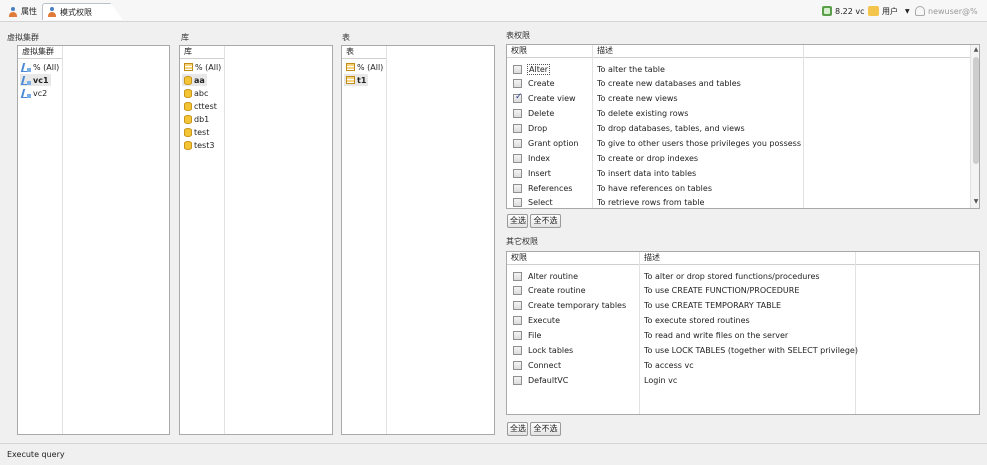 Image resolution: width=987 pixels, height=465 pixels. Describe the element at coordinates (364, 67) in the screenshot. I see `table-item-all: % (All)` at that location.